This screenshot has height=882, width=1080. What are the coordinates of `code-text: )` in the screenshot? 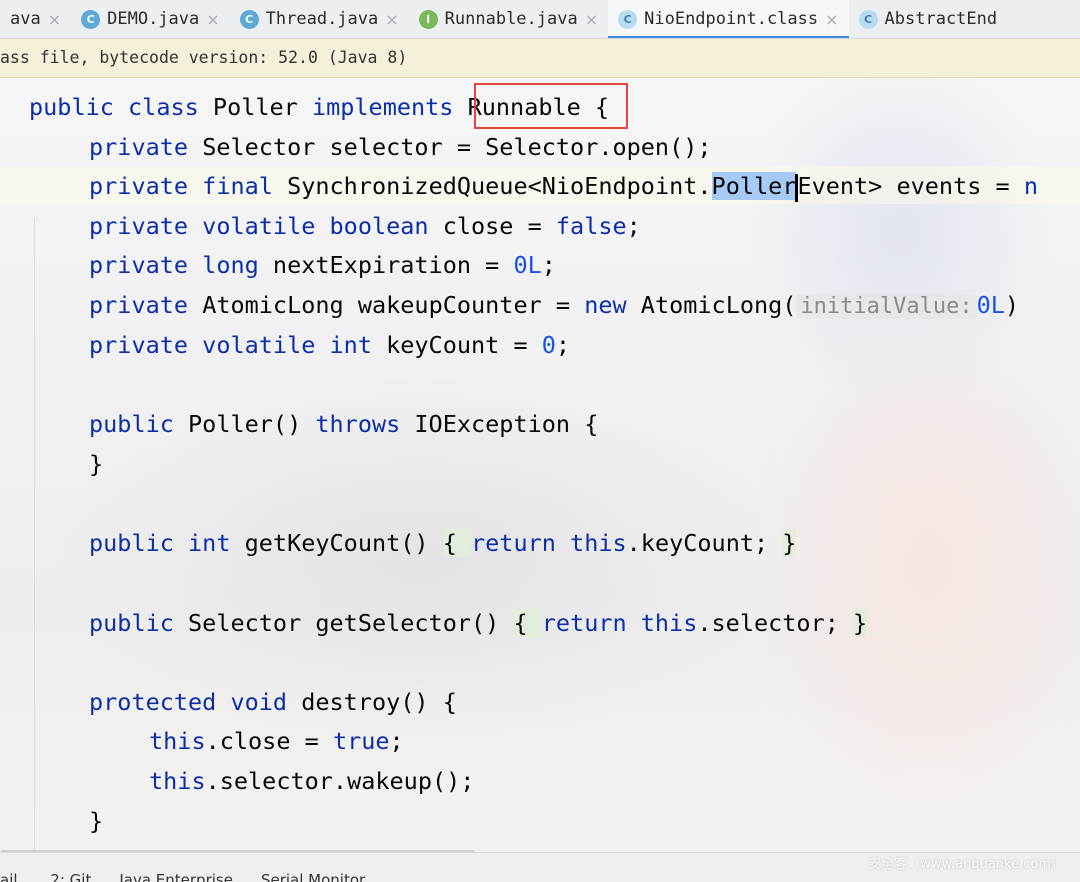 It's located at (1012, 305).